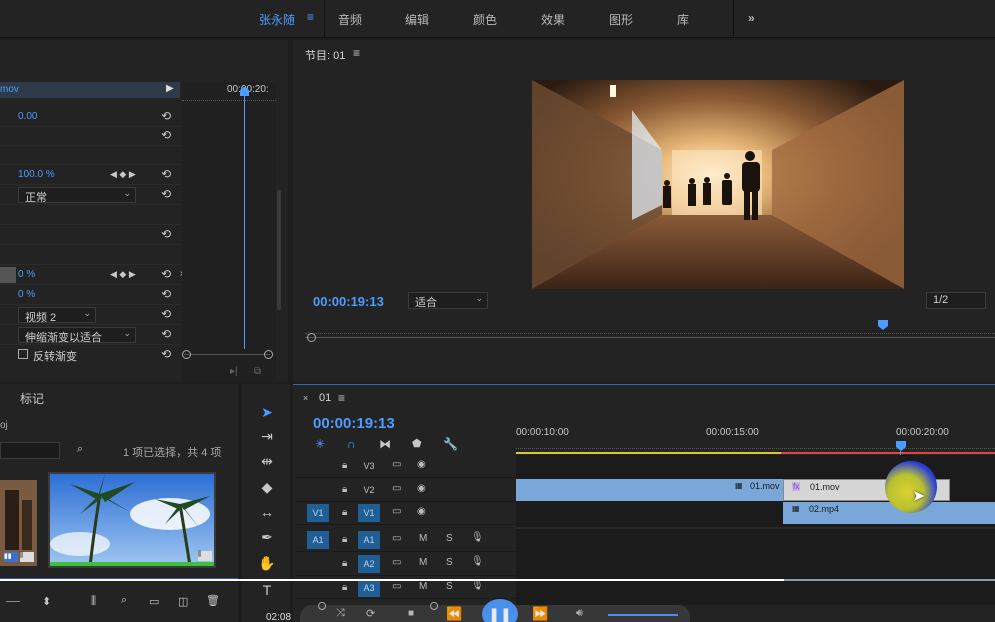  Describe the element at coordinates (448, 300) in the screenshot. I see `fit-dropdown: 适合 ⌄` at that location.